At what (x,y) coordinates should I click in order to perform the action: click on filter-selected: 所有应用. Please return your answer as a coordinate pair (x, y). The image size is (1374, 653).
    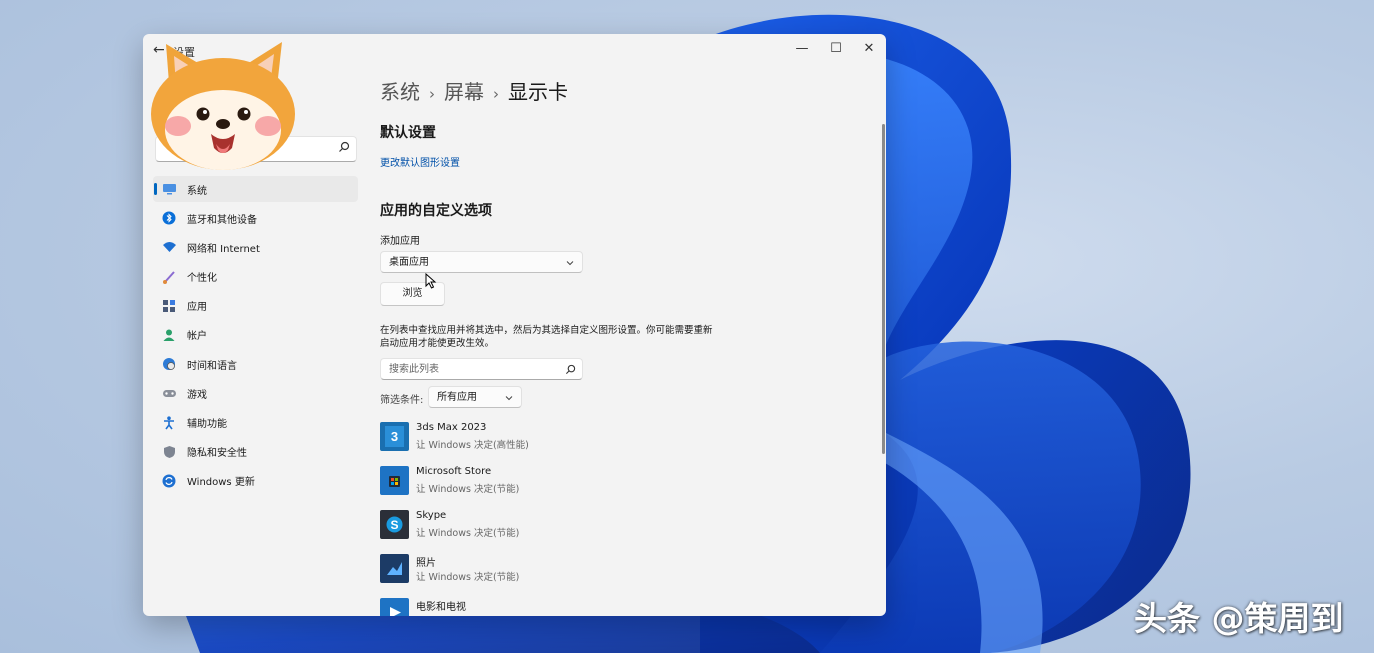
    Looking at the image, I should click on (457, 397).